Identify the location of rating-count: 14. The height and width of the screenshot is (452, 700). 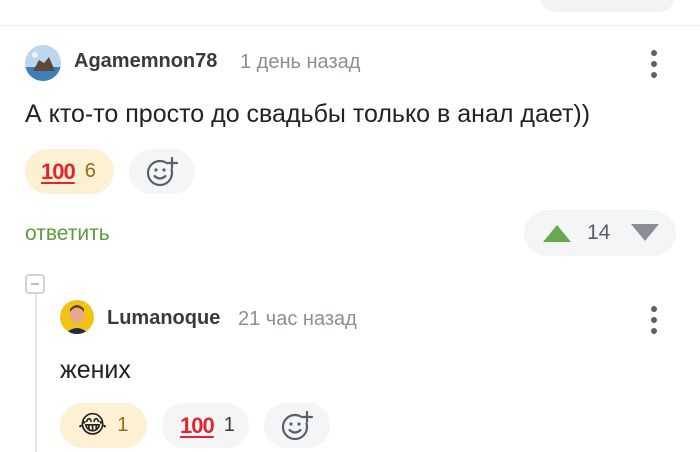
(599, 232).